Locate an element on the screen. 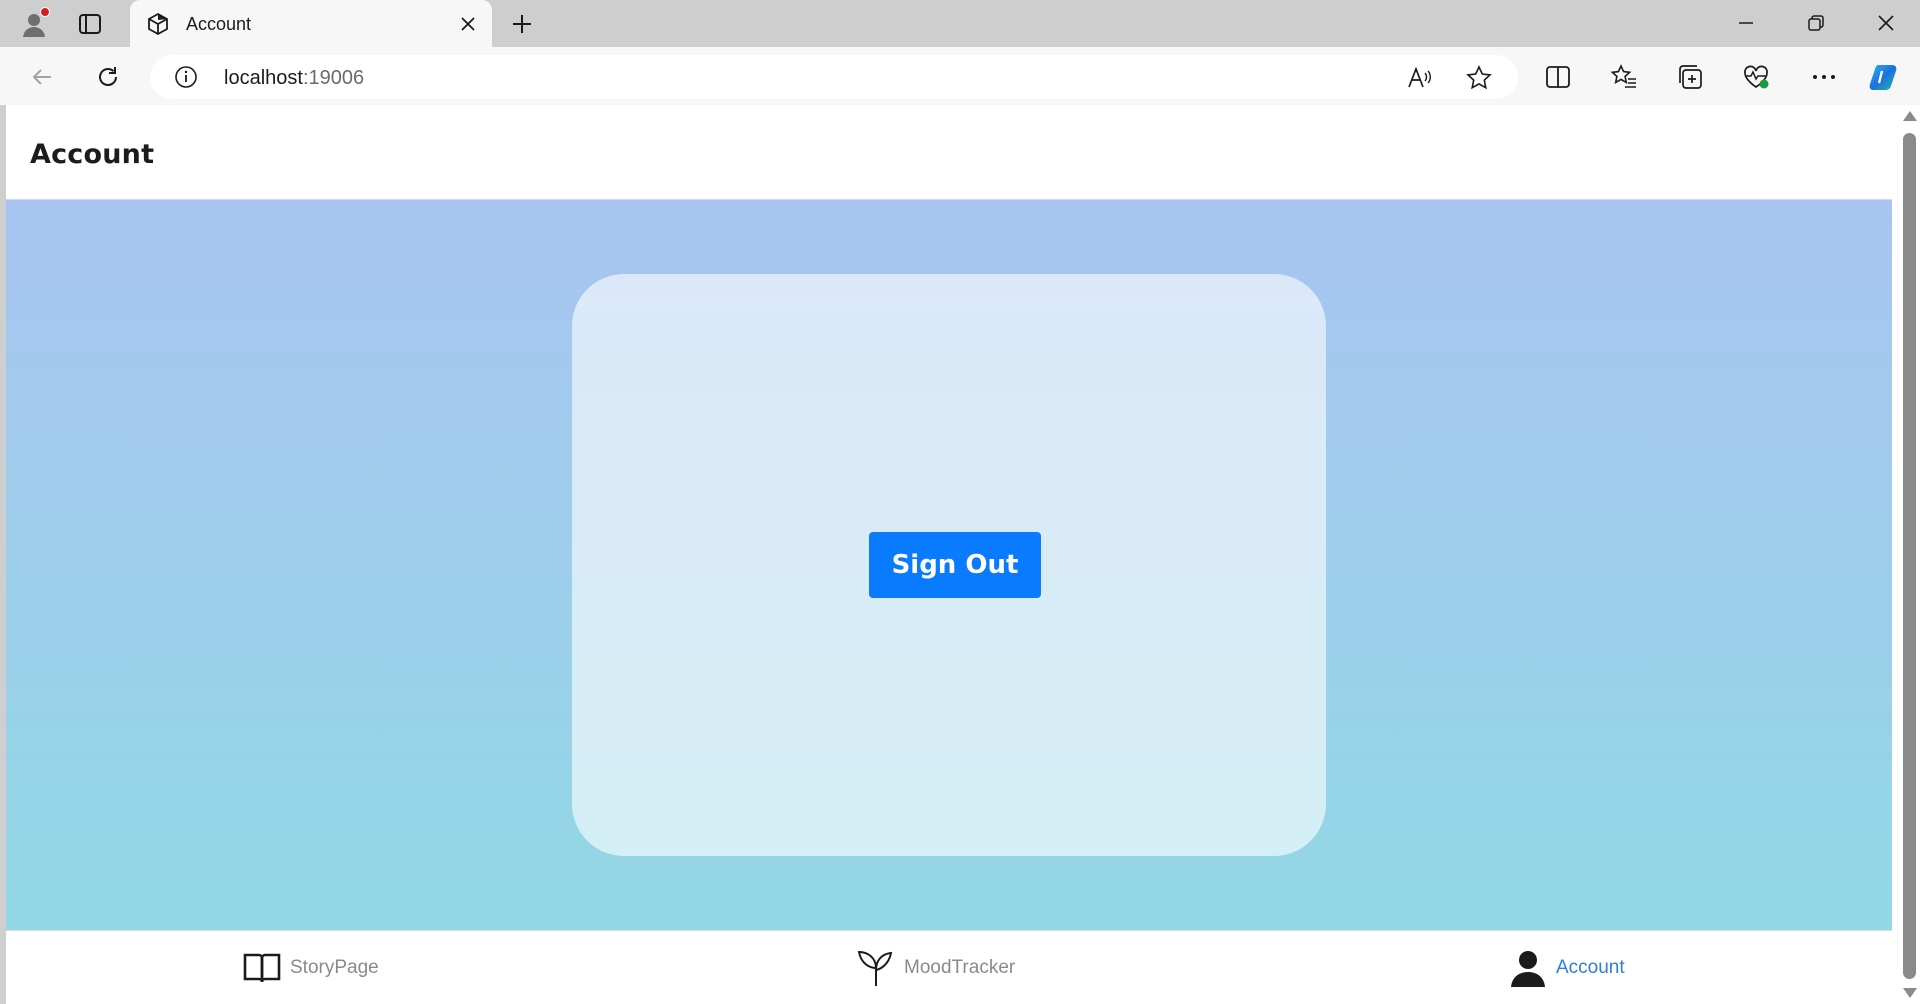  url-text: localhost:19006 is located at coordinates (294, 78).